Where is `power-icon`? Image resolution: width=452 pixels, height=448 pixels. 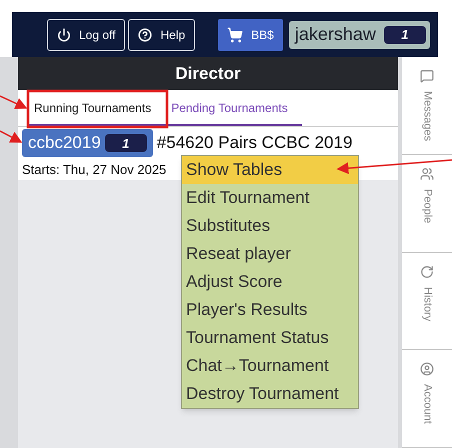 power-icon is located at coordinates (64, 35).